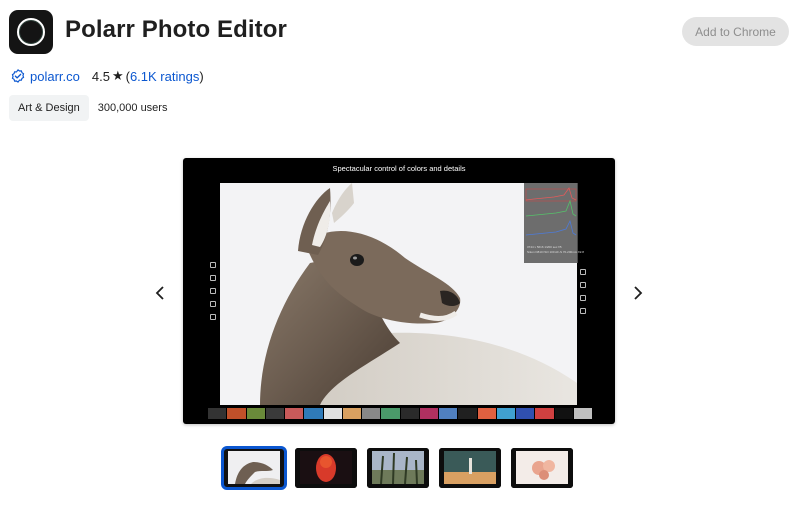 This screenshot has height=508, width=800. I want to click on user-count: 300,000 users, so click(132, 108).